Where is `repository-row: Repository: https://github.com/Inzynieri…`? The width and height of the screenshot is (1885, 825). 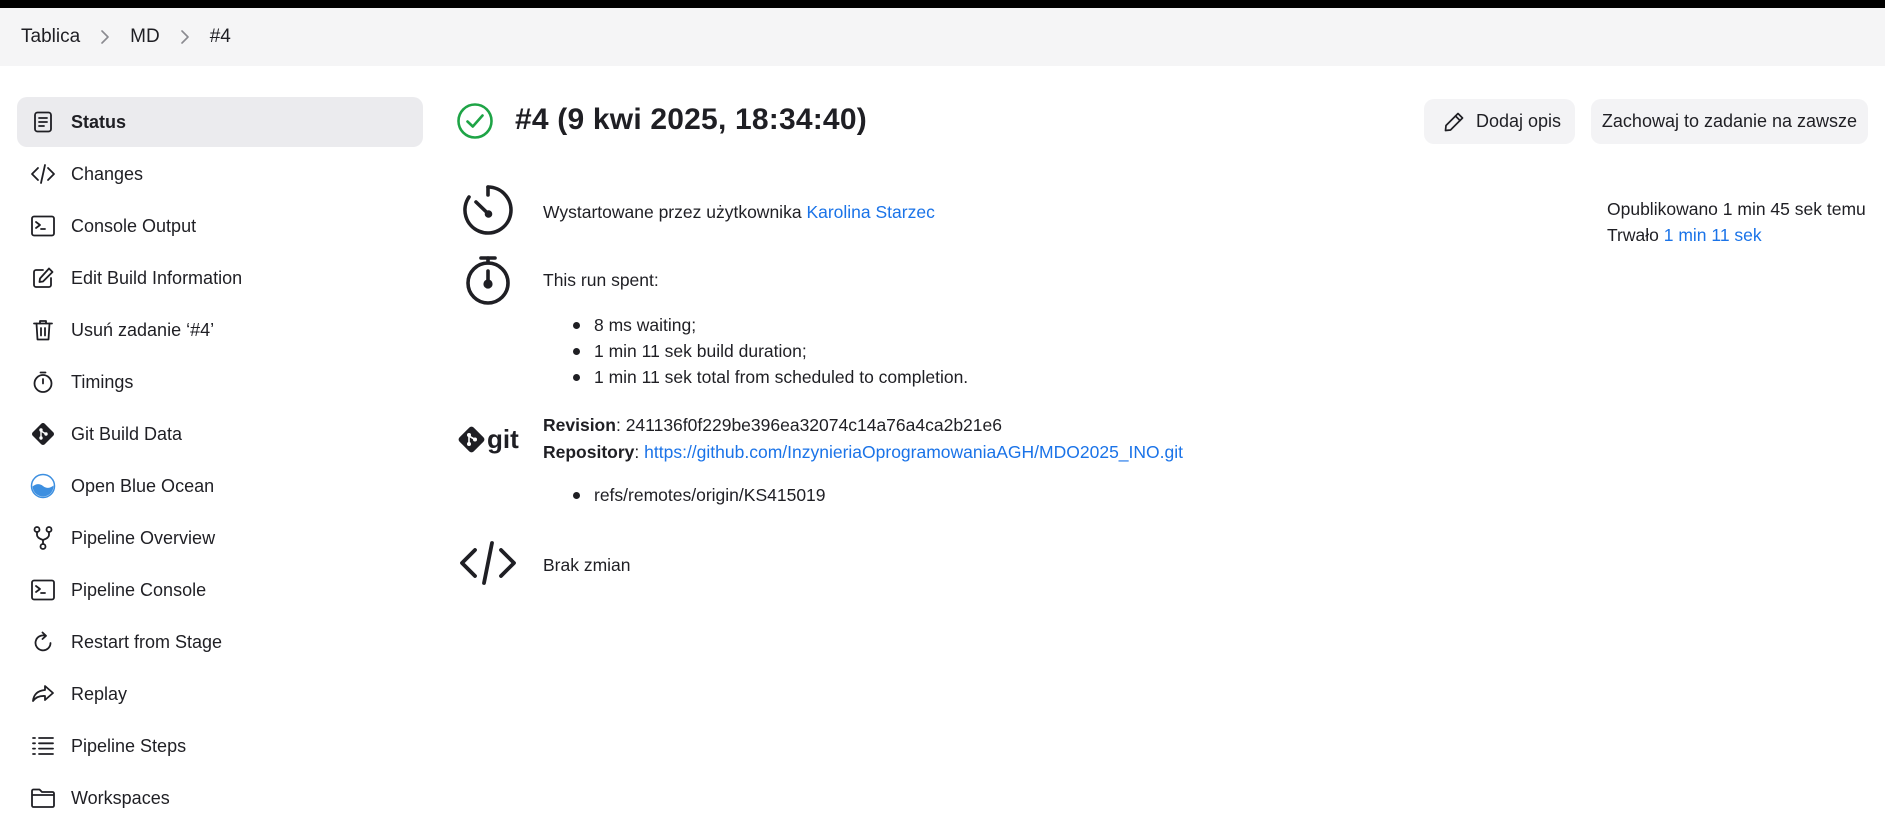
repository-row: Repository: https://github.com/Inzynieri… is located at coordinates (863, 452).